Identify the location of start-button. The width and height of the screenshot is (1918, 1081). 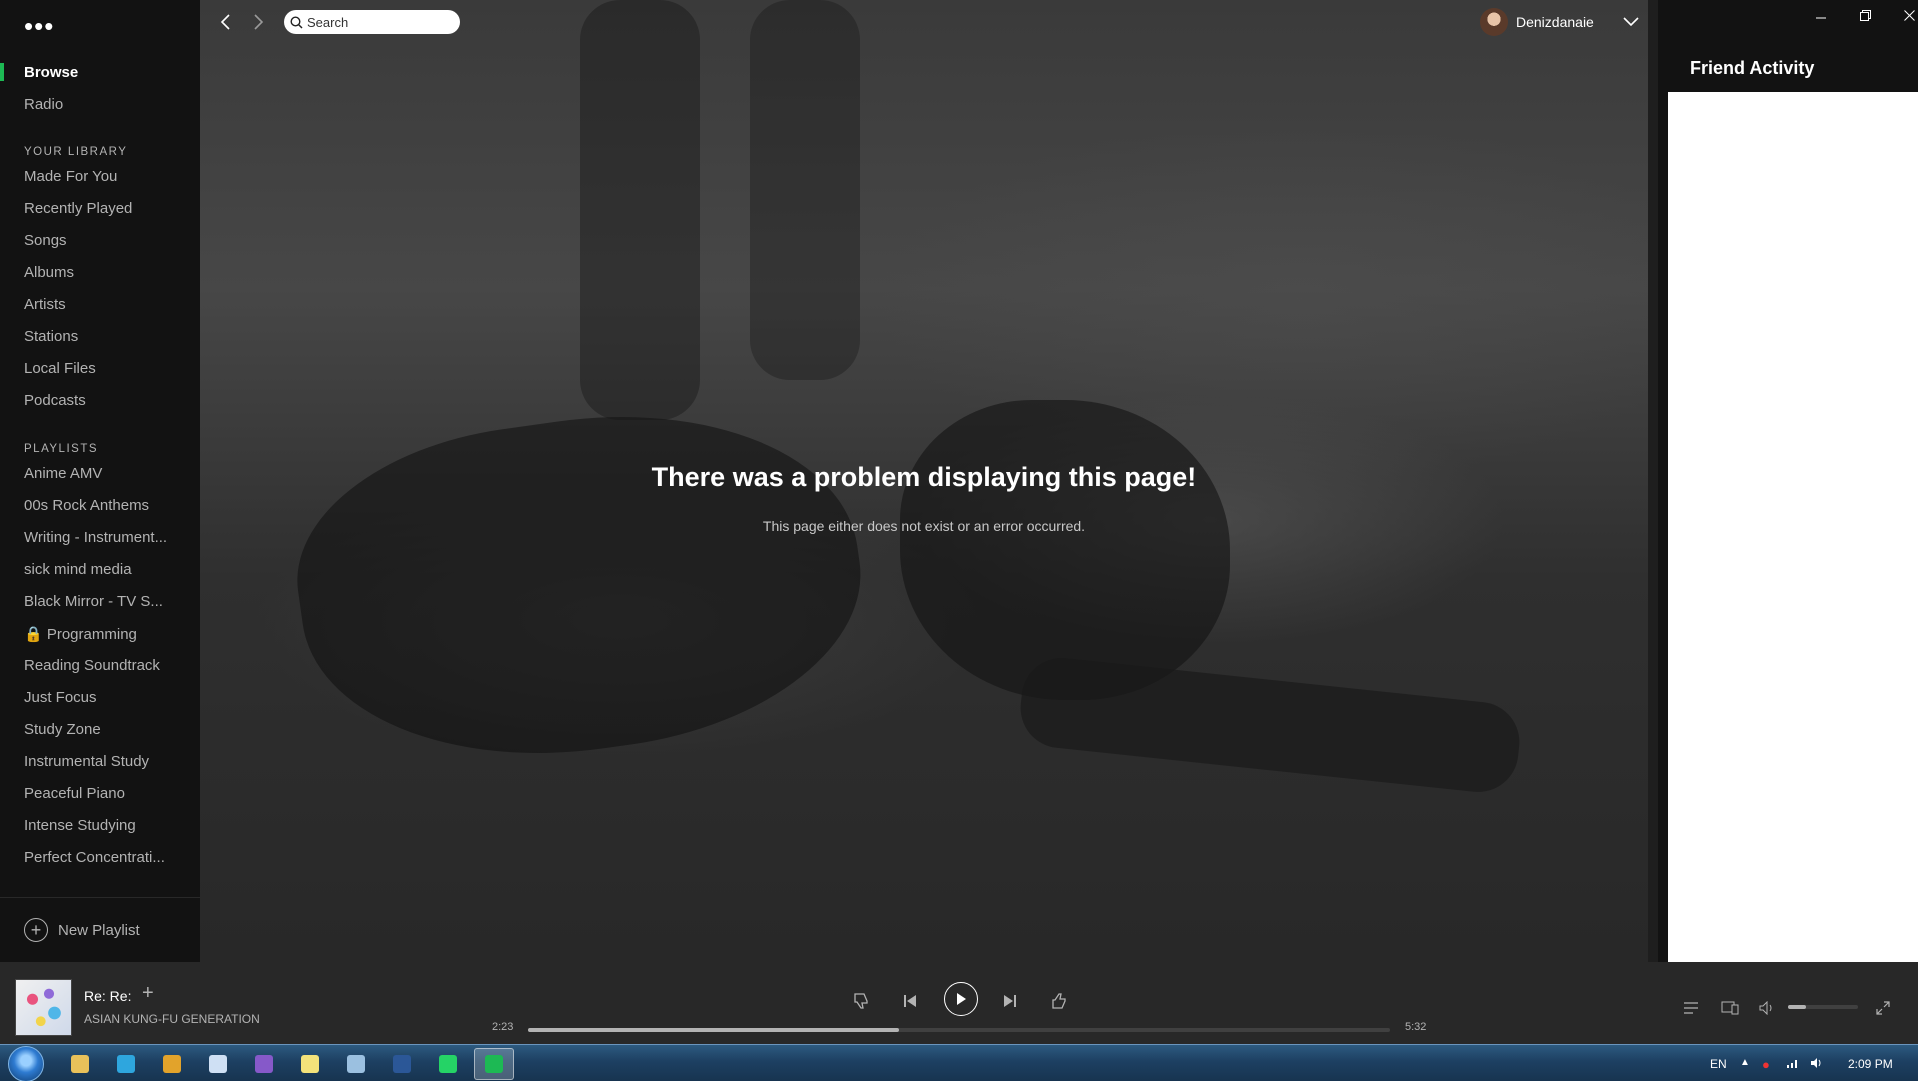
(26, 1063).